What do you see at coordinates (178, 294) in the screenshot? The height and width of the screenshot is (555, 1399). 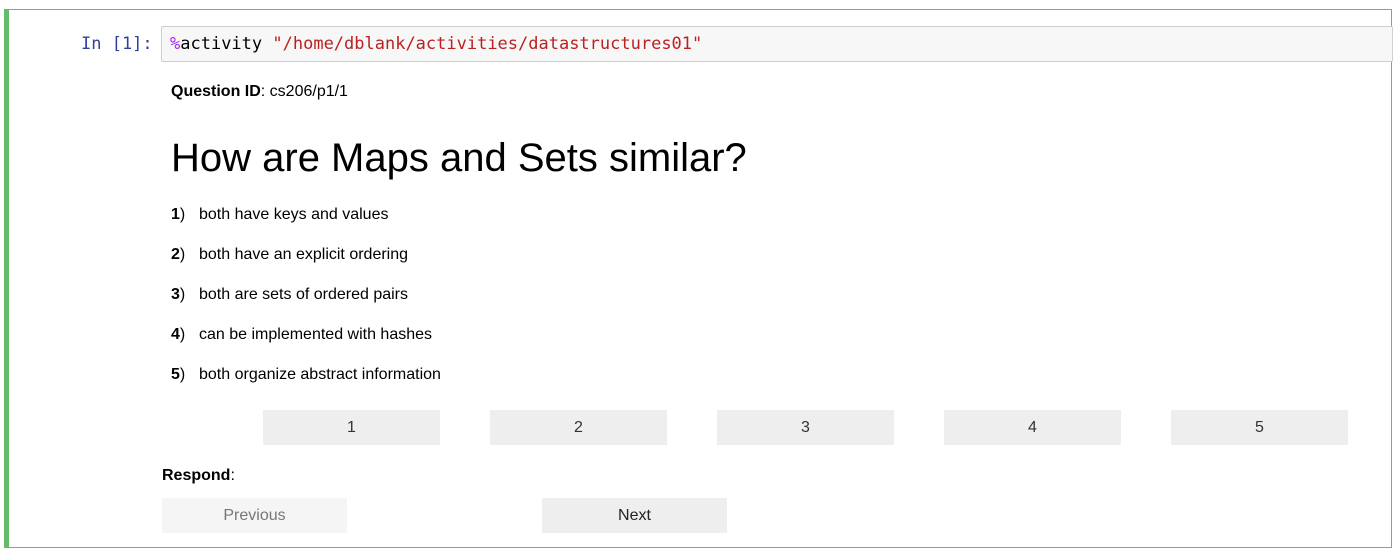 I see `choice-number: 3)` at bounding box center [178, 294].